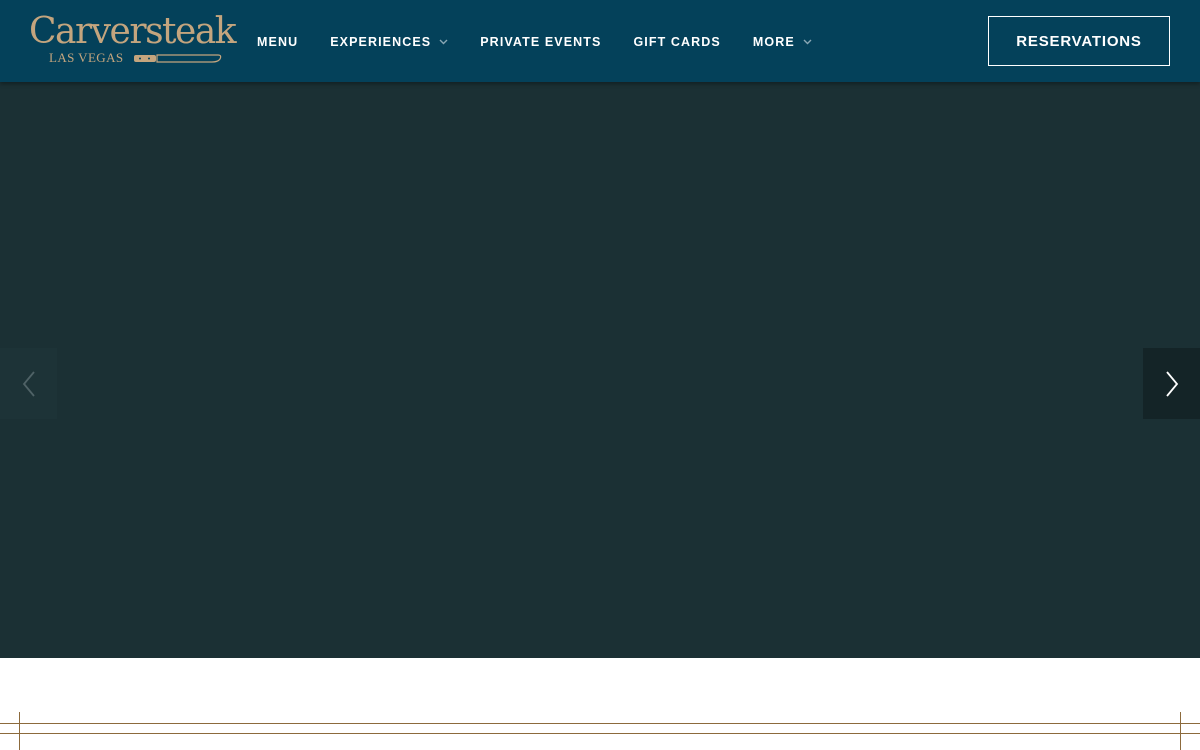 The width and height of the screenshot is (1200, 750). I want to click on nav-item-label: MENU, so click(278, 42).